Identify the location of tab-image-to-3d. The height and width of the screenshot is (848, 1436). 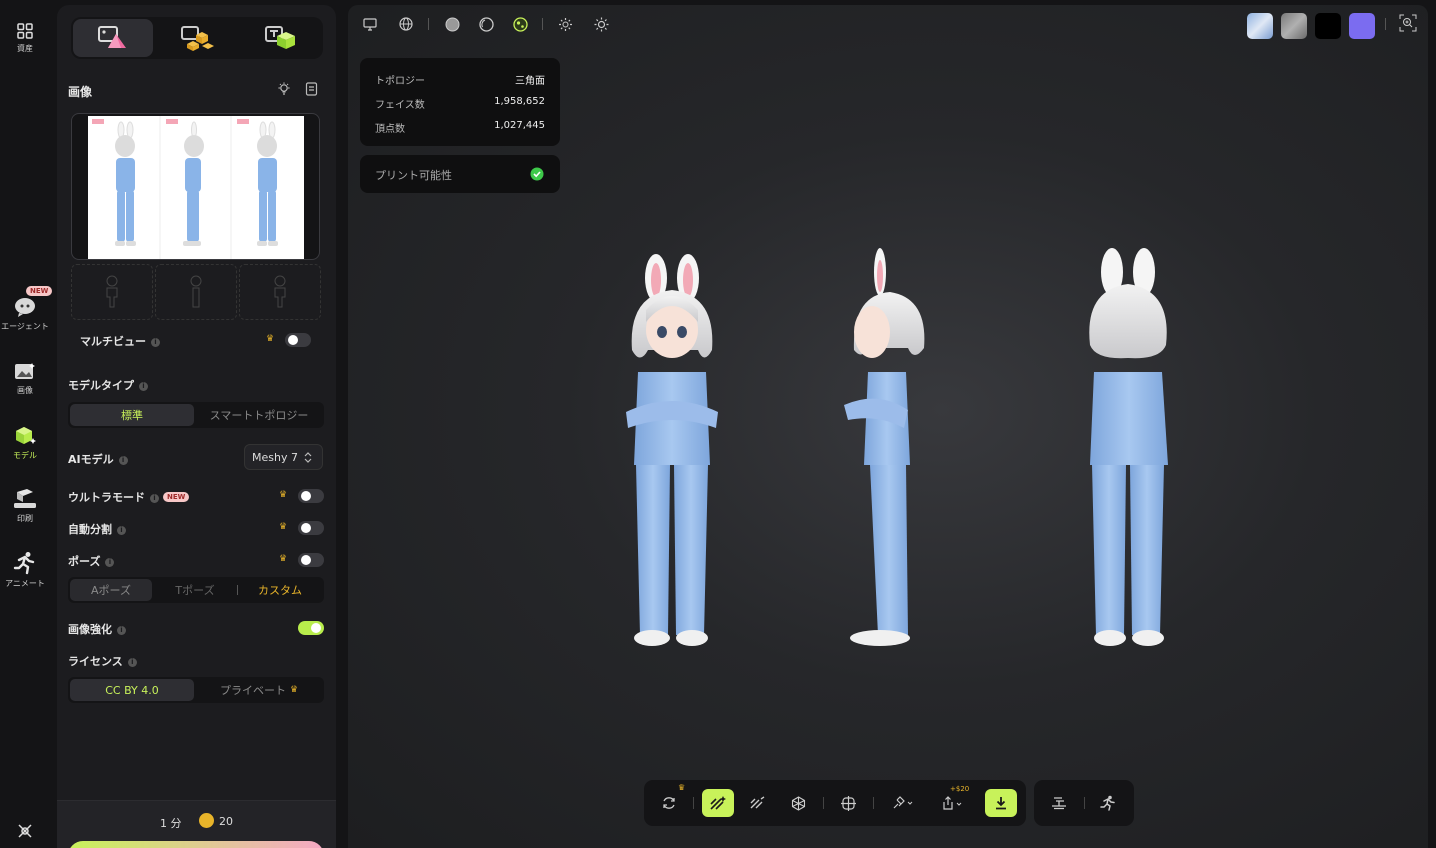
(113, 38).